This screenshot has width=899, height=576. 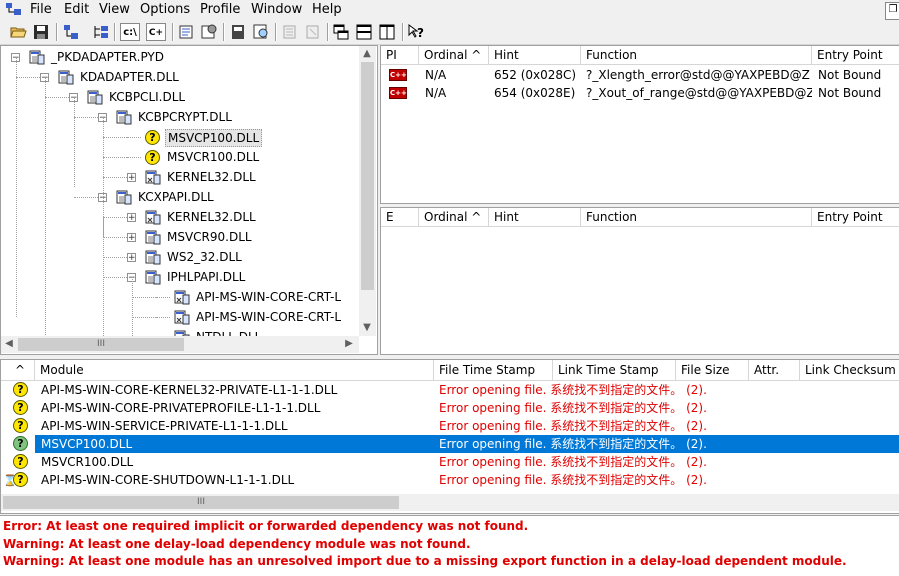 I want to click on tree-node-label: KERNEL32.DLL, so click(x=211, y=217).